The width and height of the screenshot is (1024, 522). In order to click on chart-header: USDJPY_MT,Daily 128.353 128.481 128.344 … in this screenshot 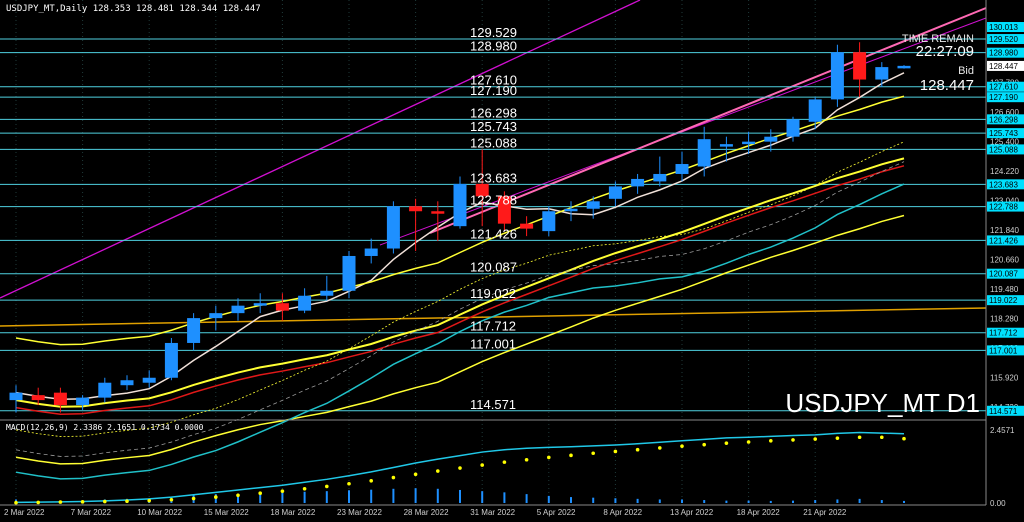, I will do `click(133, 9)`.